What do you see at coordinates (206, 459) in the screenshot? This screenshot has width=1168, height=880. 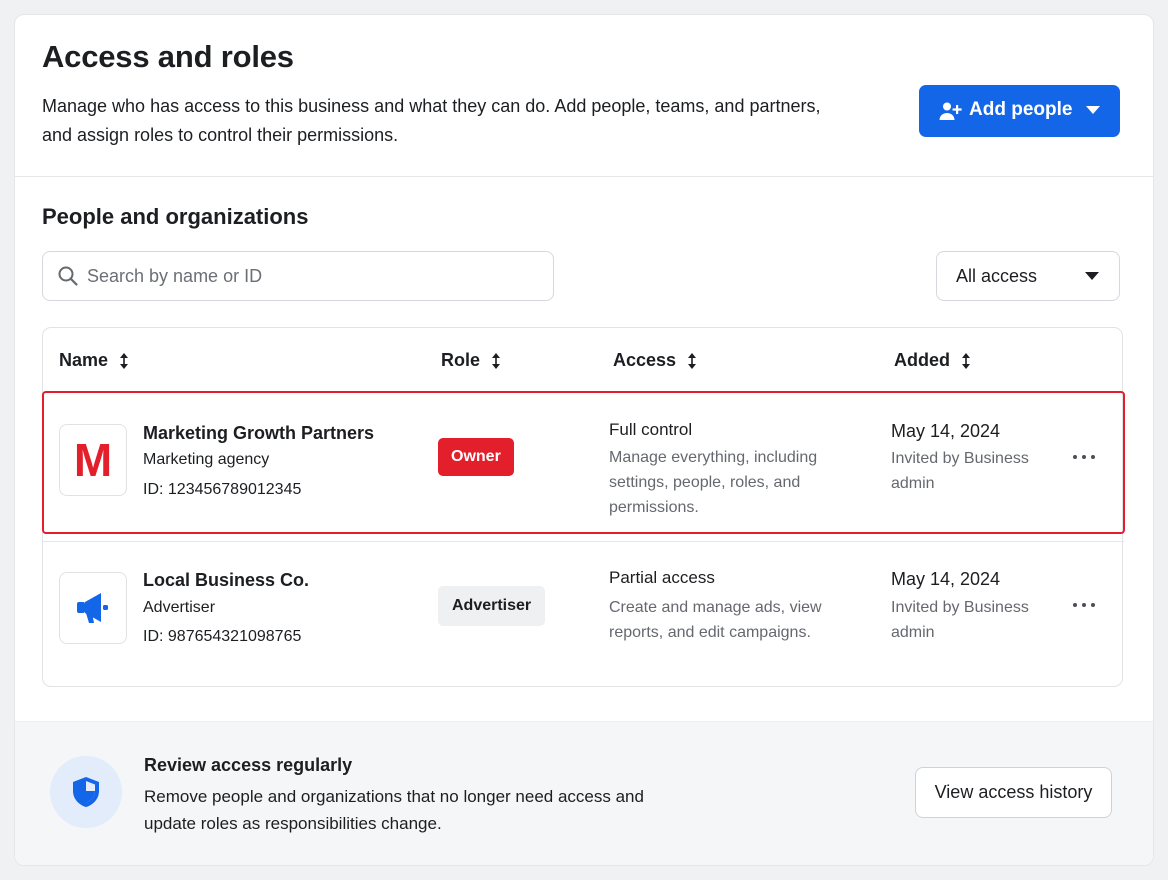 I see `org-type: Marketing agency` at bounding box center [206, 459].